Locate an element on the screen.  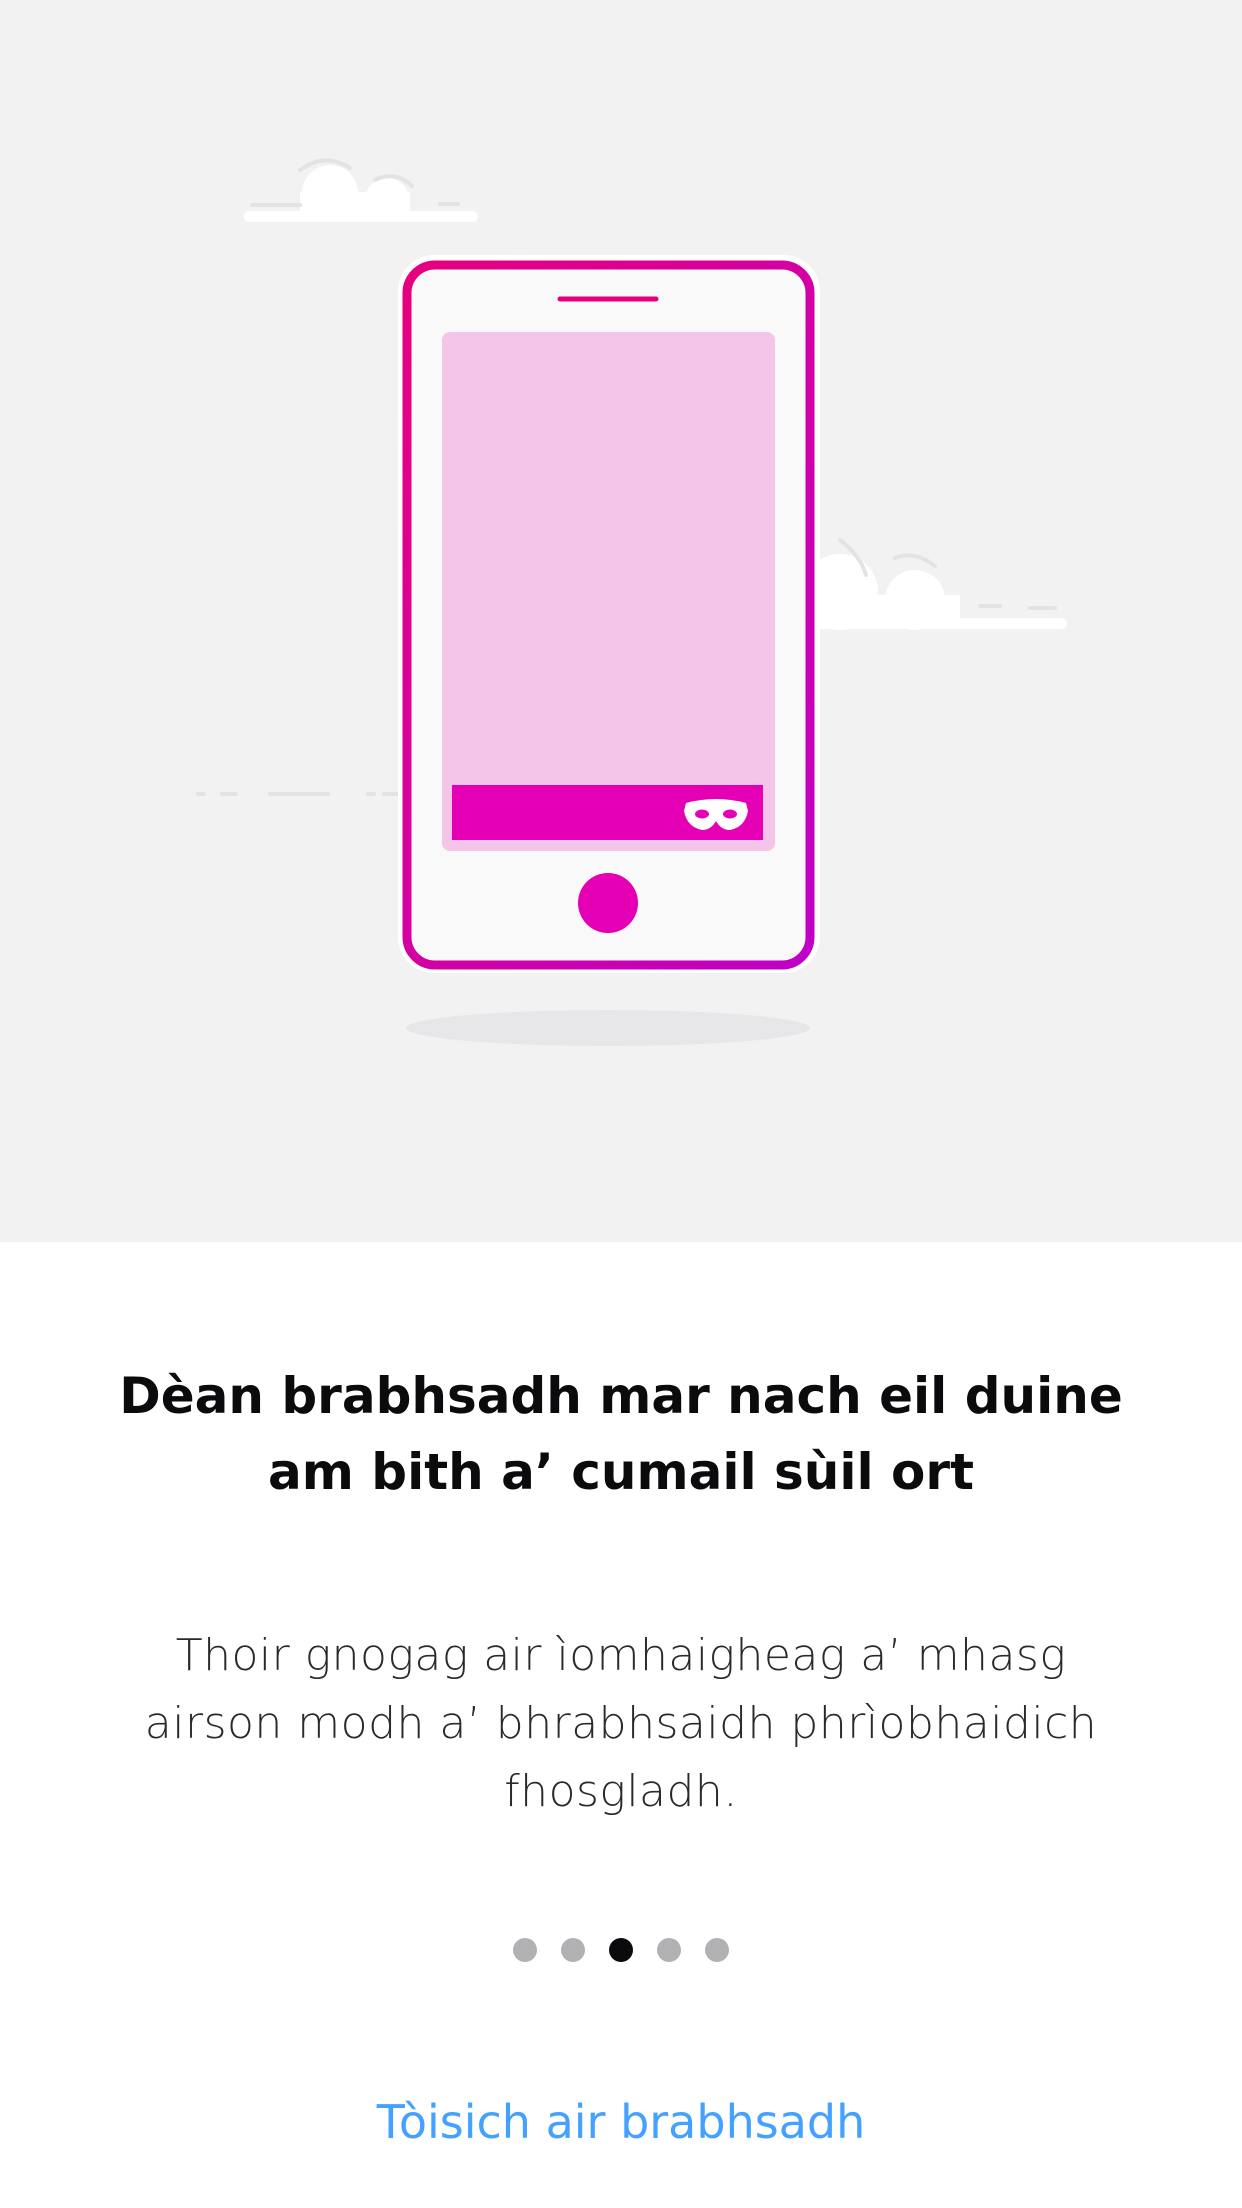
start-browsing-button: Tòisich air brabhsadh is located at coordinates (621, 2122).